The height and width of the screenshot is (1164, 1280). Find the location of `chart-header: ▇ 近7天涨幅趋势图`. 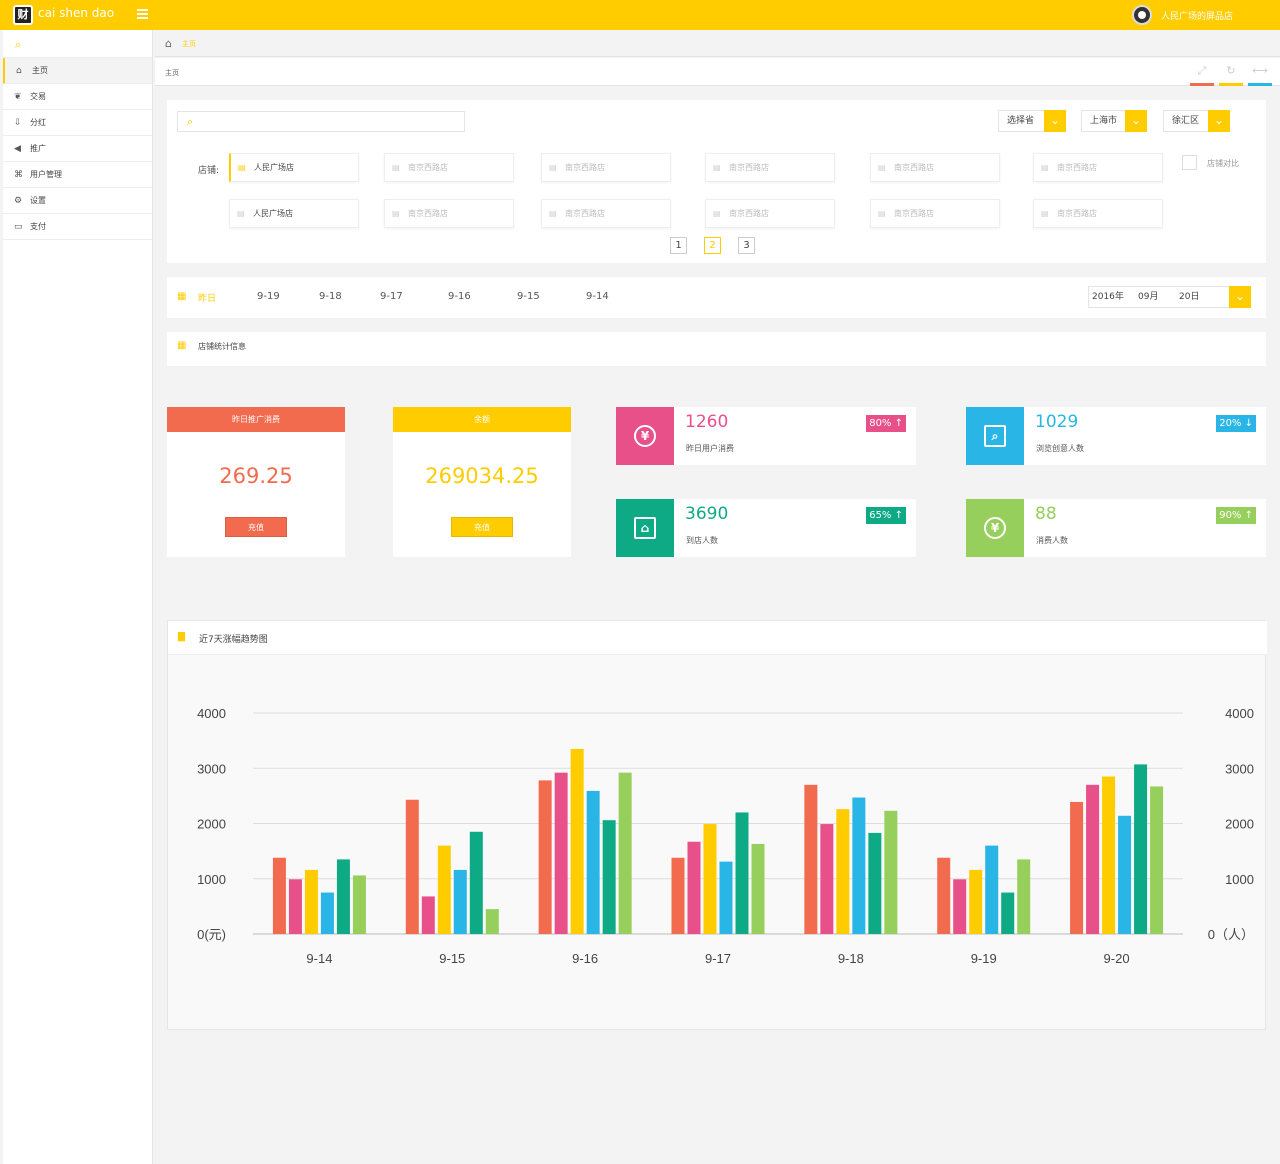

chart-header: ▇ 近7天涨幅趋势图 is located at coordinates (717, 638).